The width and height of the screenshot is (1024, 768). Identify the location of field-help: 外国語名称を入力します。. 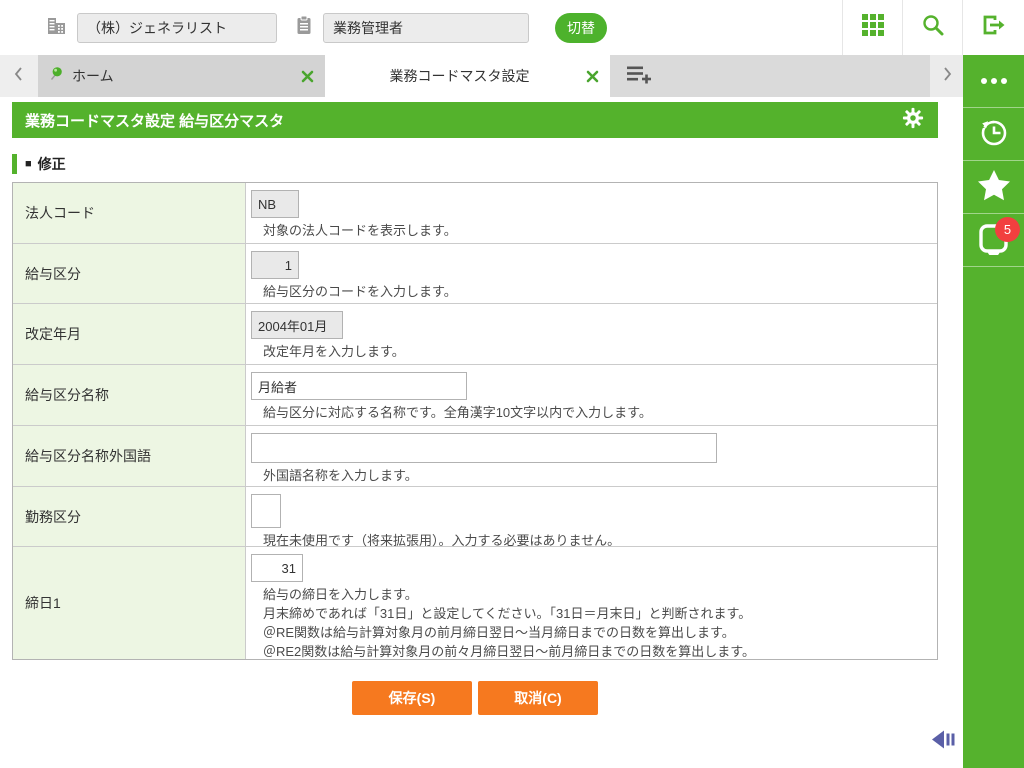
(340, 475).